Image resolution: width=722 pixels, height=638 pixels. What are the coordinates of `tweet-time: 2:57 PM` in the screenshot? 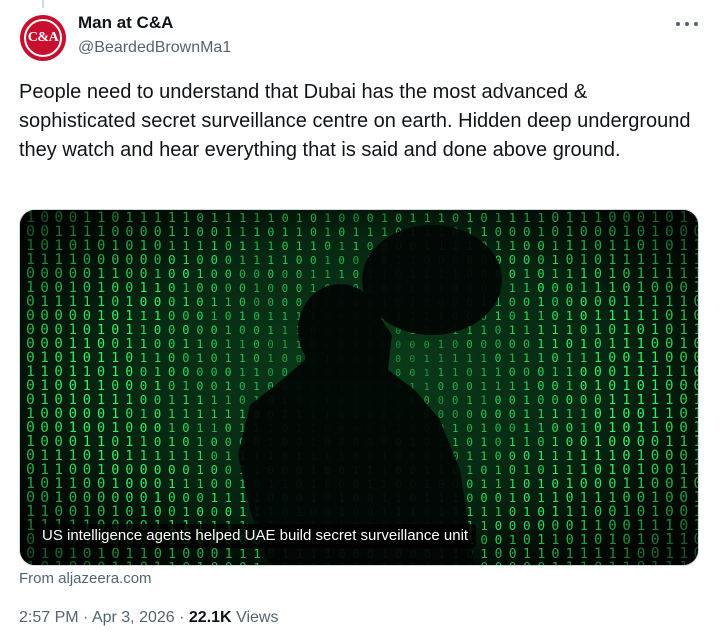 It's located at (49, 617).